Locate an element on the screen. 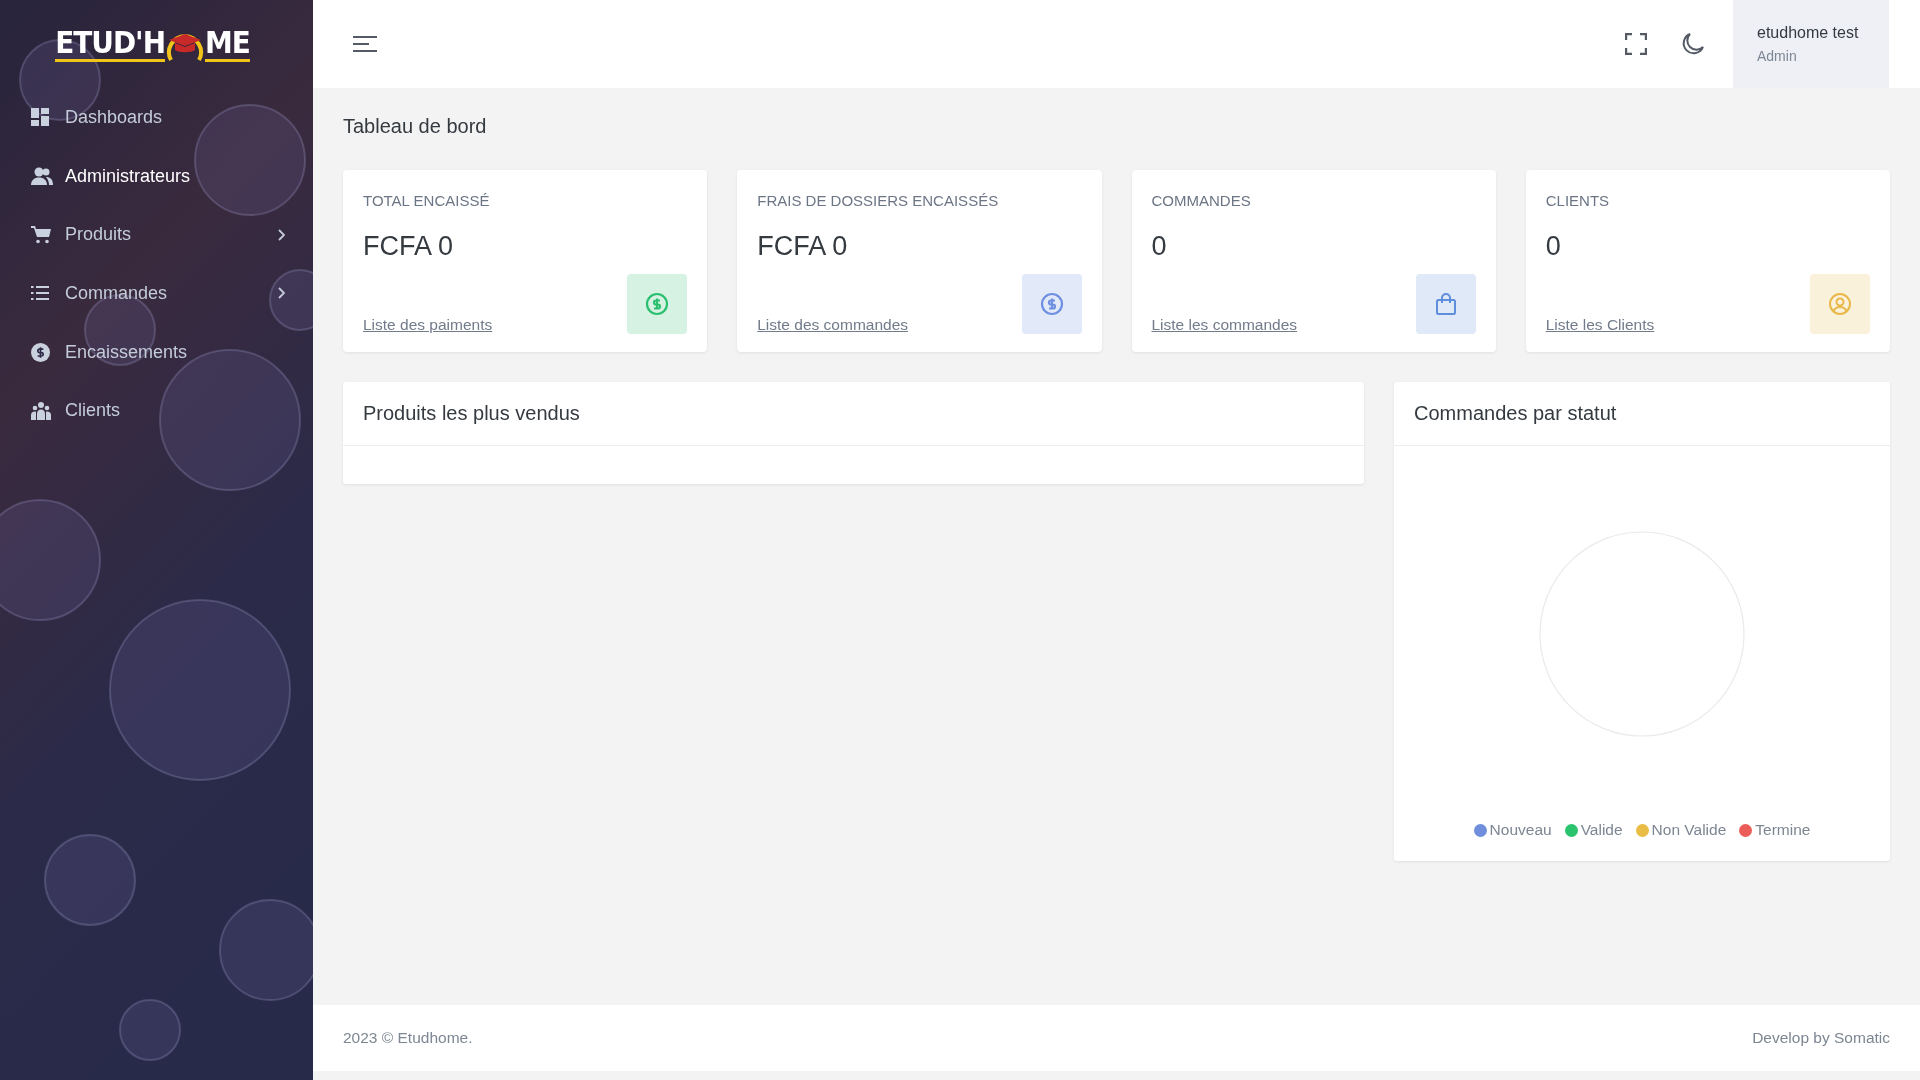 The width and height of the screenshot is (1920, 1080). list-link: Liste les commandes is located at coordinates (1224, 325).